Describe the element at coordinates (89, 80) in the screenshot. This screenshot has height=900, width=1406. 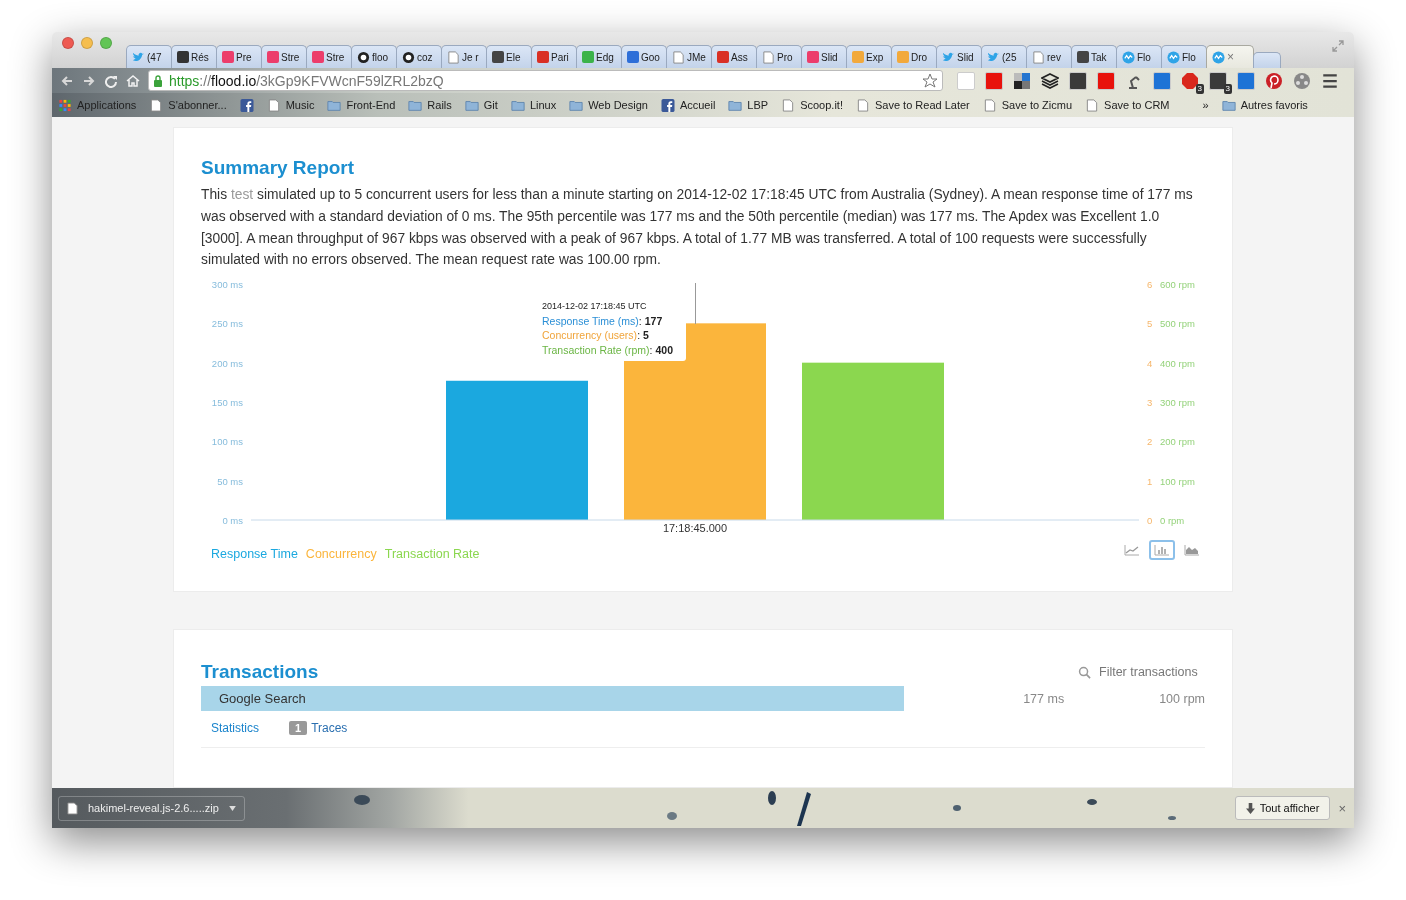
I see `forward-icon` at that location.